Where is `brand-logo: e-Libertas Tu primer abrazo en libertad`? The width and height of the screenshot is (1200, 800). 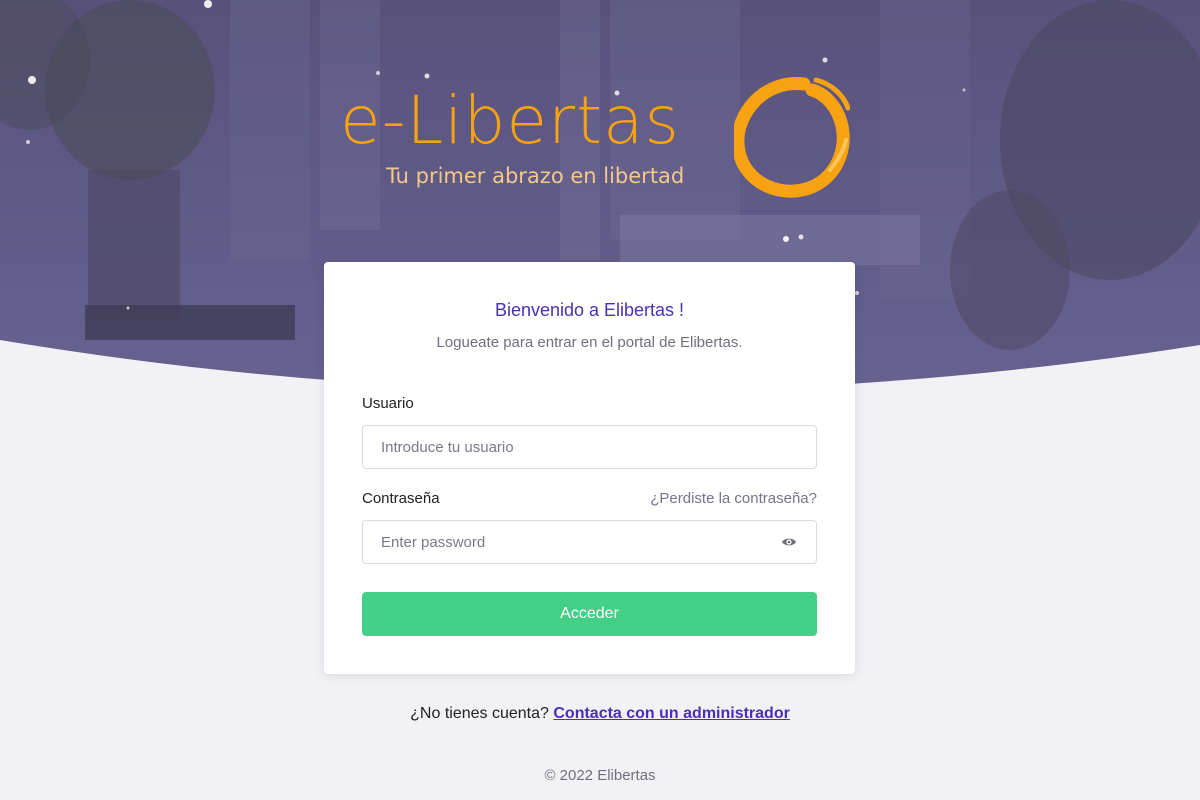
brand-logo: e-Libertas Tu primer abrazo en libertad is located at coordinates (600, 139).